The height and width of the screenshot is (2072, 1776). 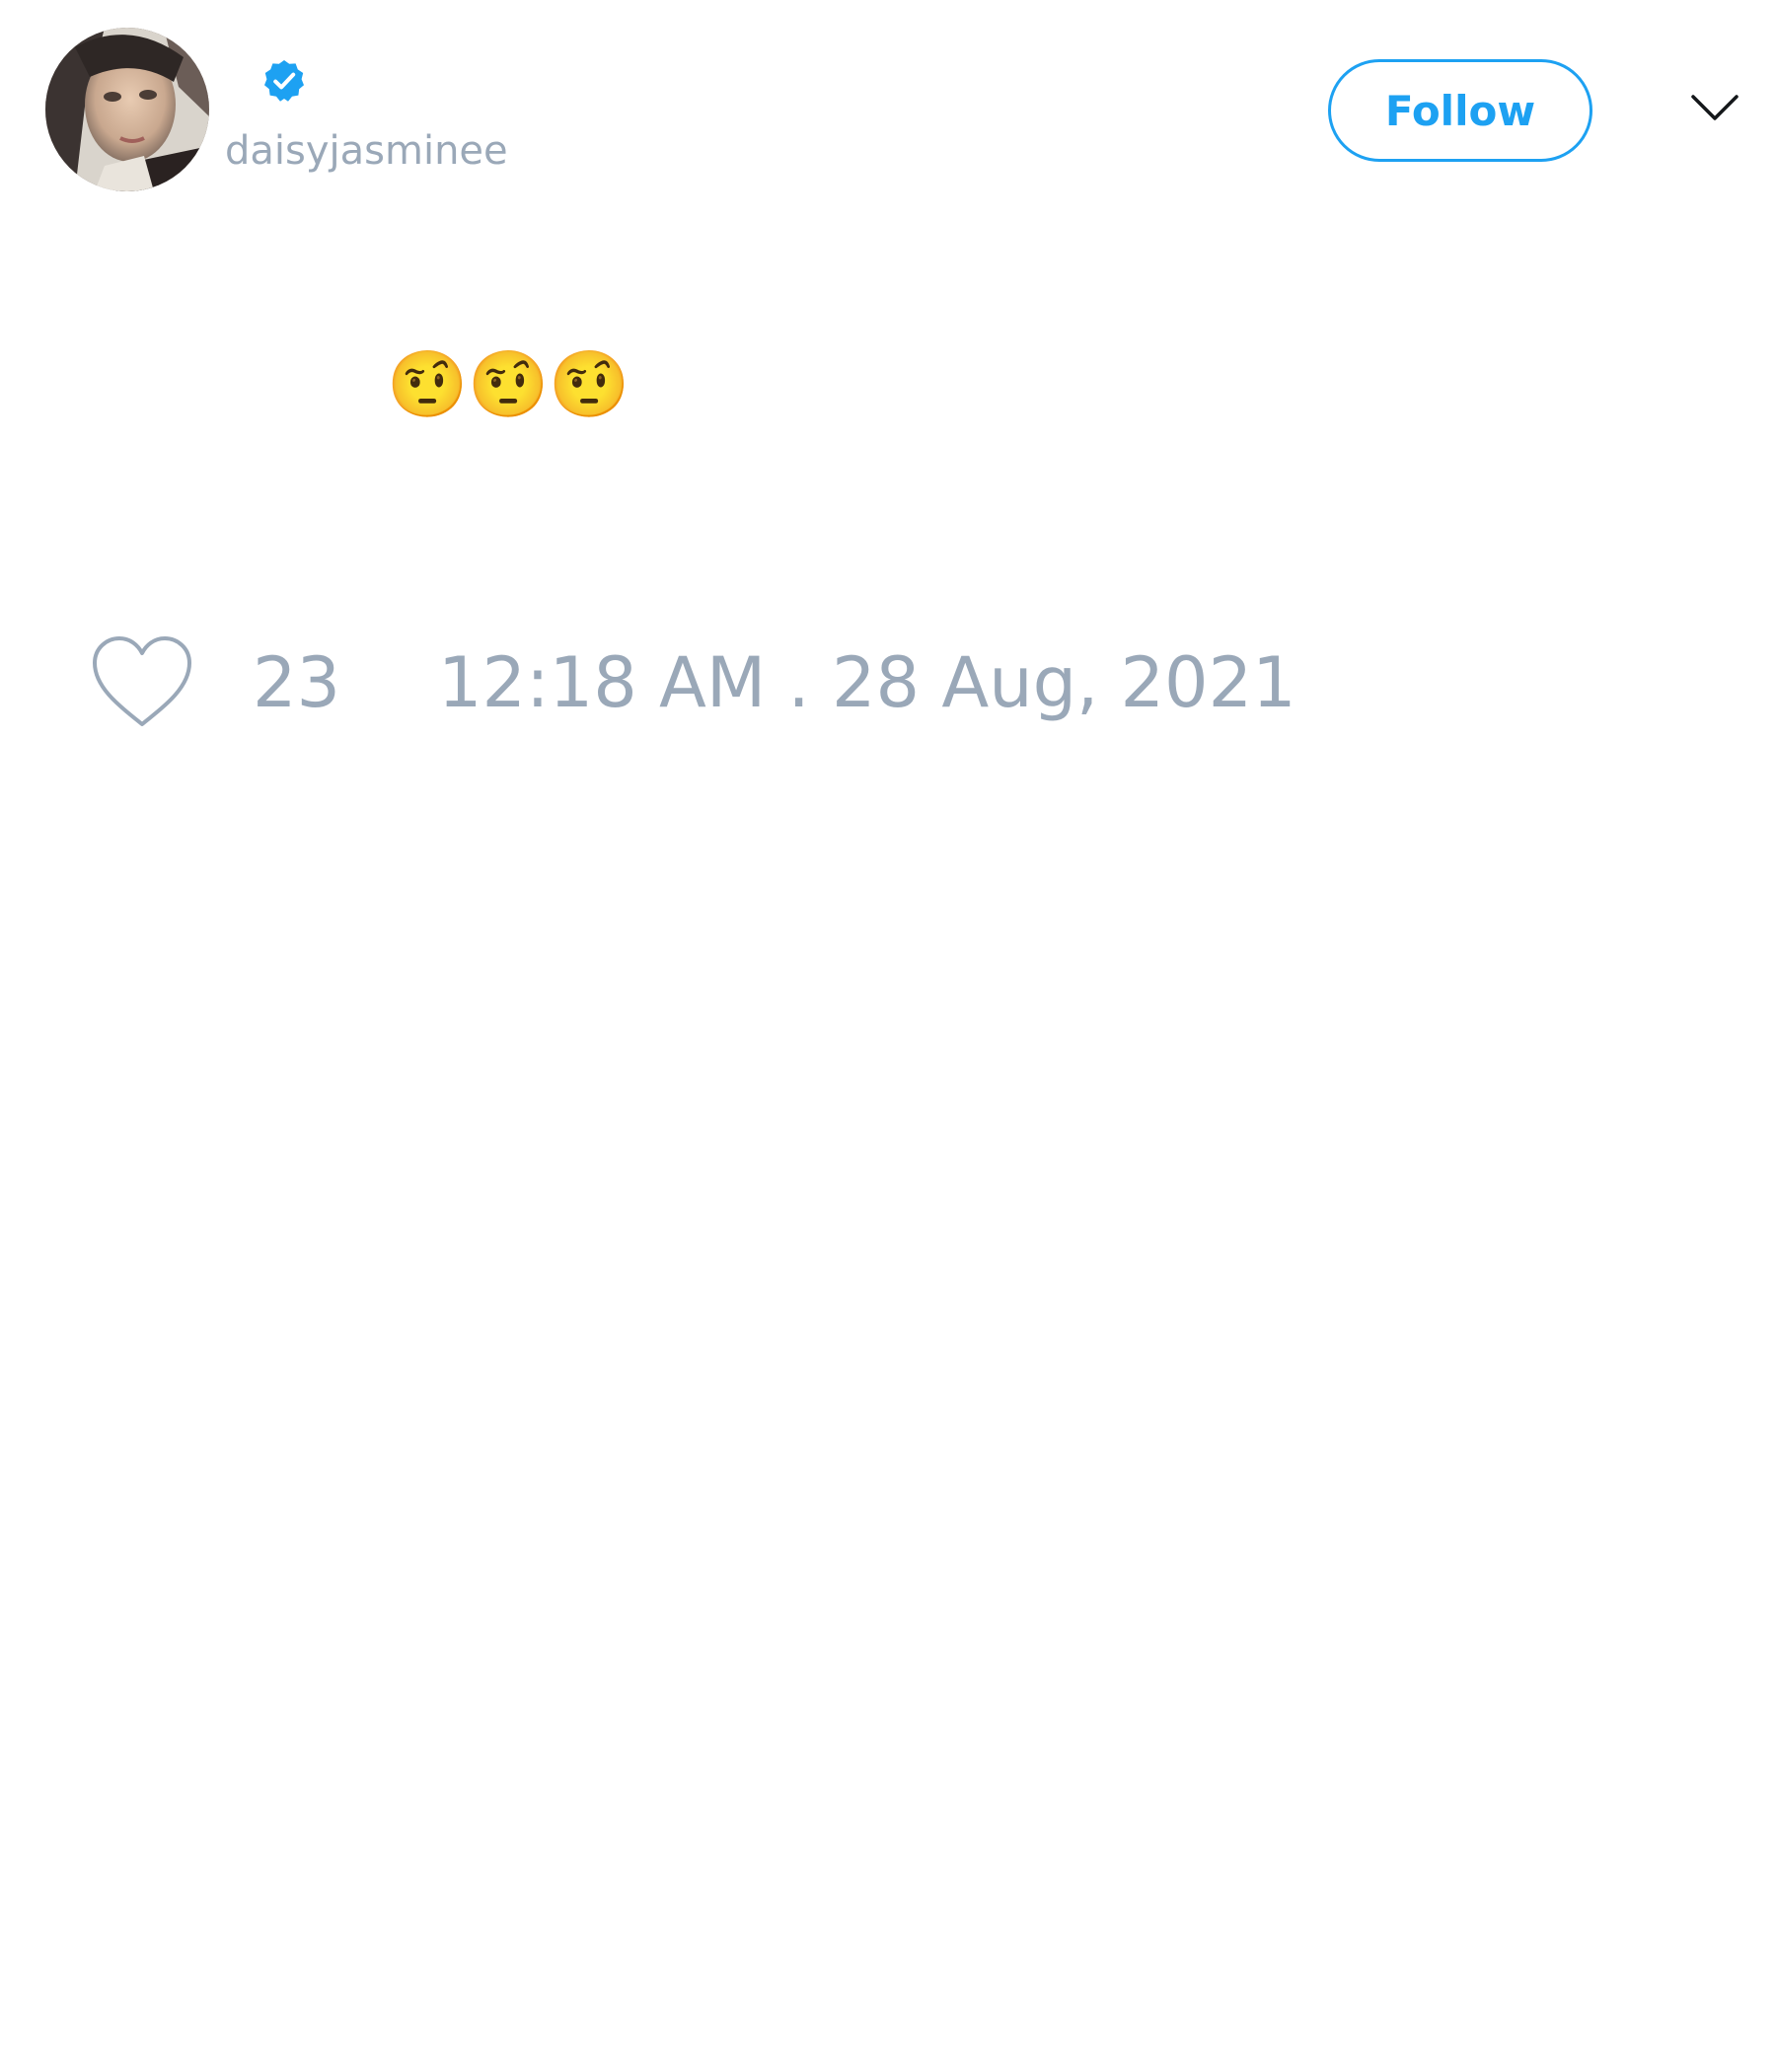 What do you see at coordinates (284, 81) in the screenshot?
I see `verified-badge-icon` at bounding box center [284, 81].